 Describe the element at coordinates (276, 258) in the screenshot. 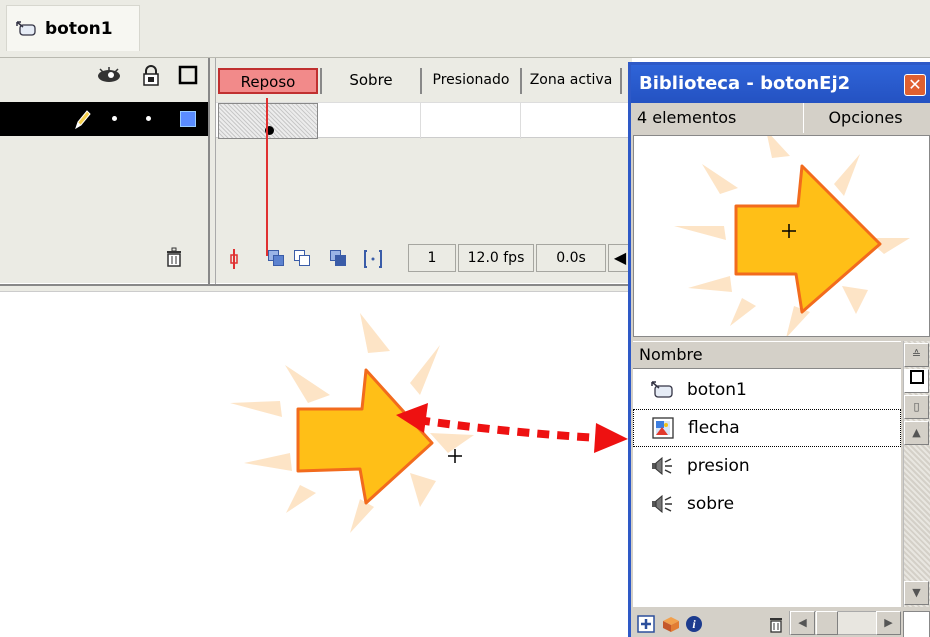

I see `onion-skin-icon` at that location.